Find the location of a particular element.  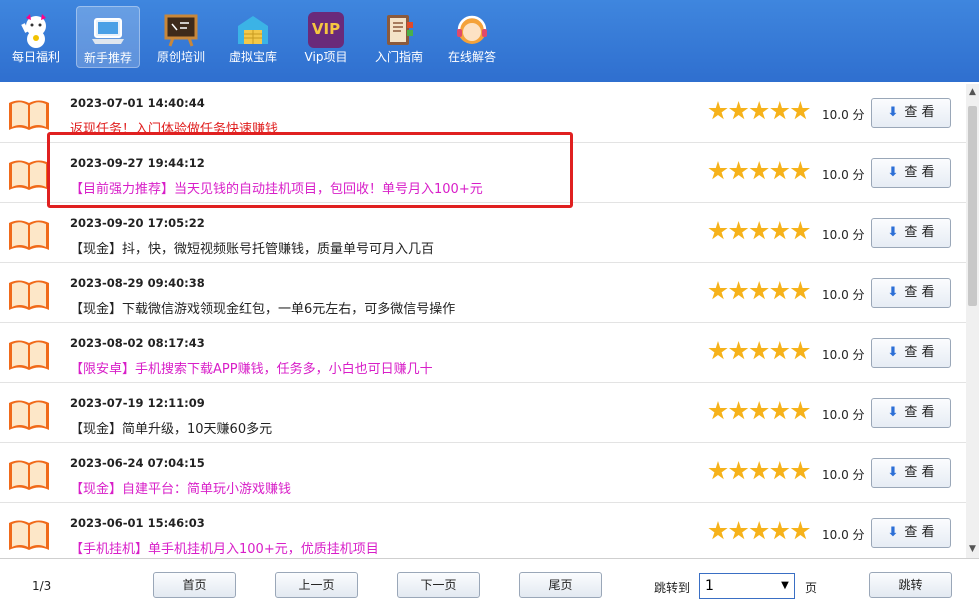

item-title: 【手机挂机】单手机挂机月入100+元，优质挂机项目 is located at coordinates (224, 547).